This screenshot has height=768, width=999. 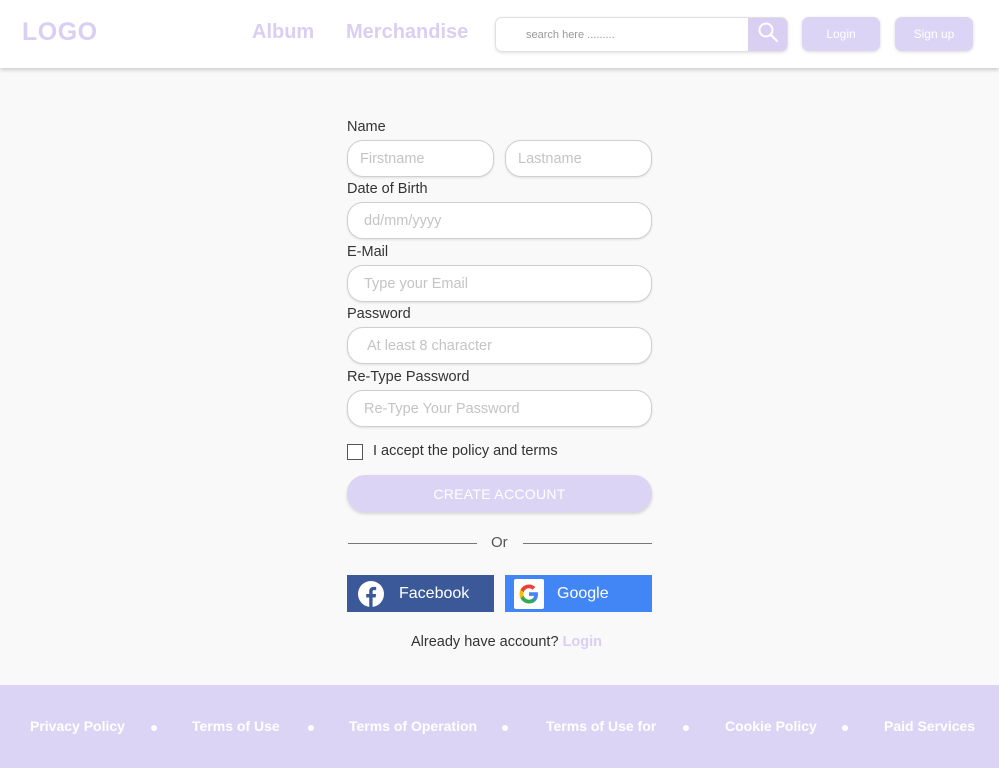 What do you see at coordinates (841, 34) in the screenshot?
I see `header-login-button: Login` at bounding box center [841, 34].